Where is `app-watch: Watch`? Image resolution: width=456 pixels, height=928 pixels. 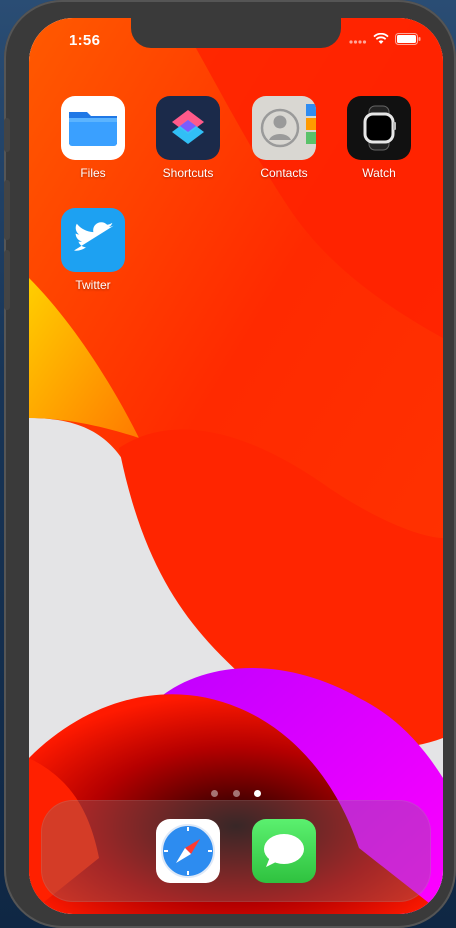 app-watch: Watch is located at coordinates (379, 138).